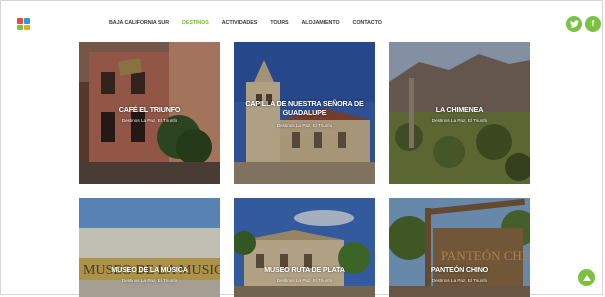 This screenshot has width=605, height=297. What do you see at coordinates (149, 269) in the screenshot?
I see `card-title: MUSEO DE LA MÚSICA` at bounding box center [149, 269].